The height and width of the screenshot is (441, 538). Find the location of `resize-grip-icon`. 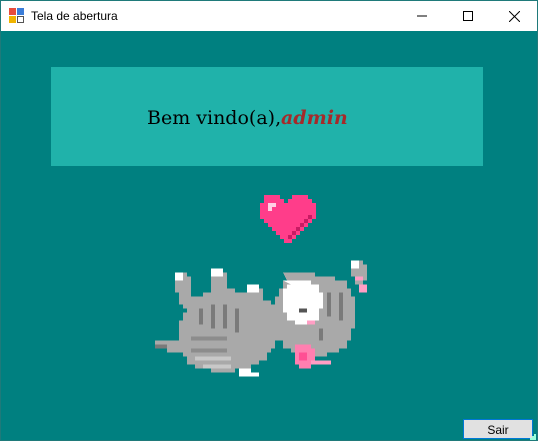

resize-grip-icon is located at coordinates (533, 437).